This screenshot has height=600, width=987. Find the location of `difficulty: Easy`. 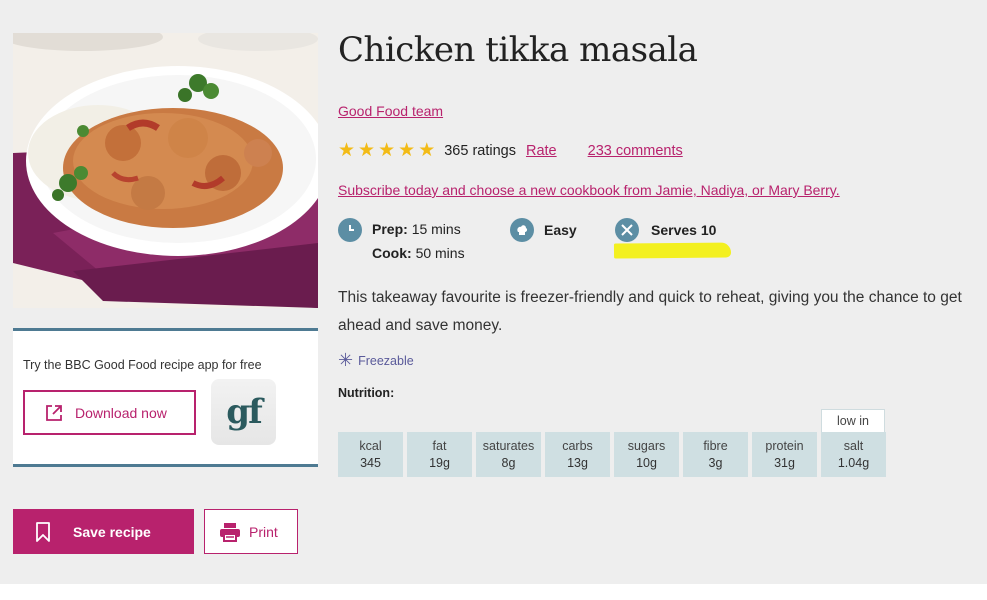

difficulty: Easy is located at coordinates (543, 230).